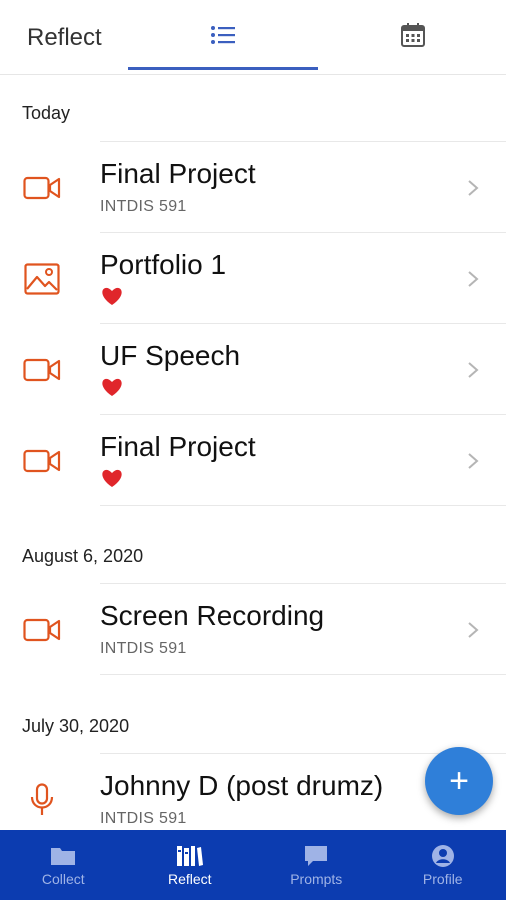  I want to click on list-item: Screen Recording INTDIS 591, so click(253, 629).